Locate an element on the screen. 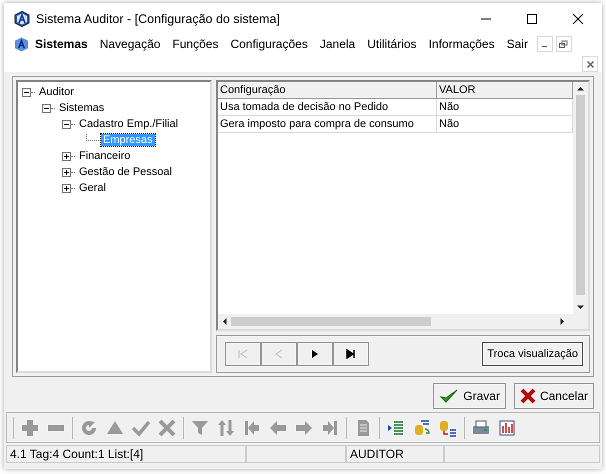  tree-item: Financeiro is located at coordinates (104, 156).